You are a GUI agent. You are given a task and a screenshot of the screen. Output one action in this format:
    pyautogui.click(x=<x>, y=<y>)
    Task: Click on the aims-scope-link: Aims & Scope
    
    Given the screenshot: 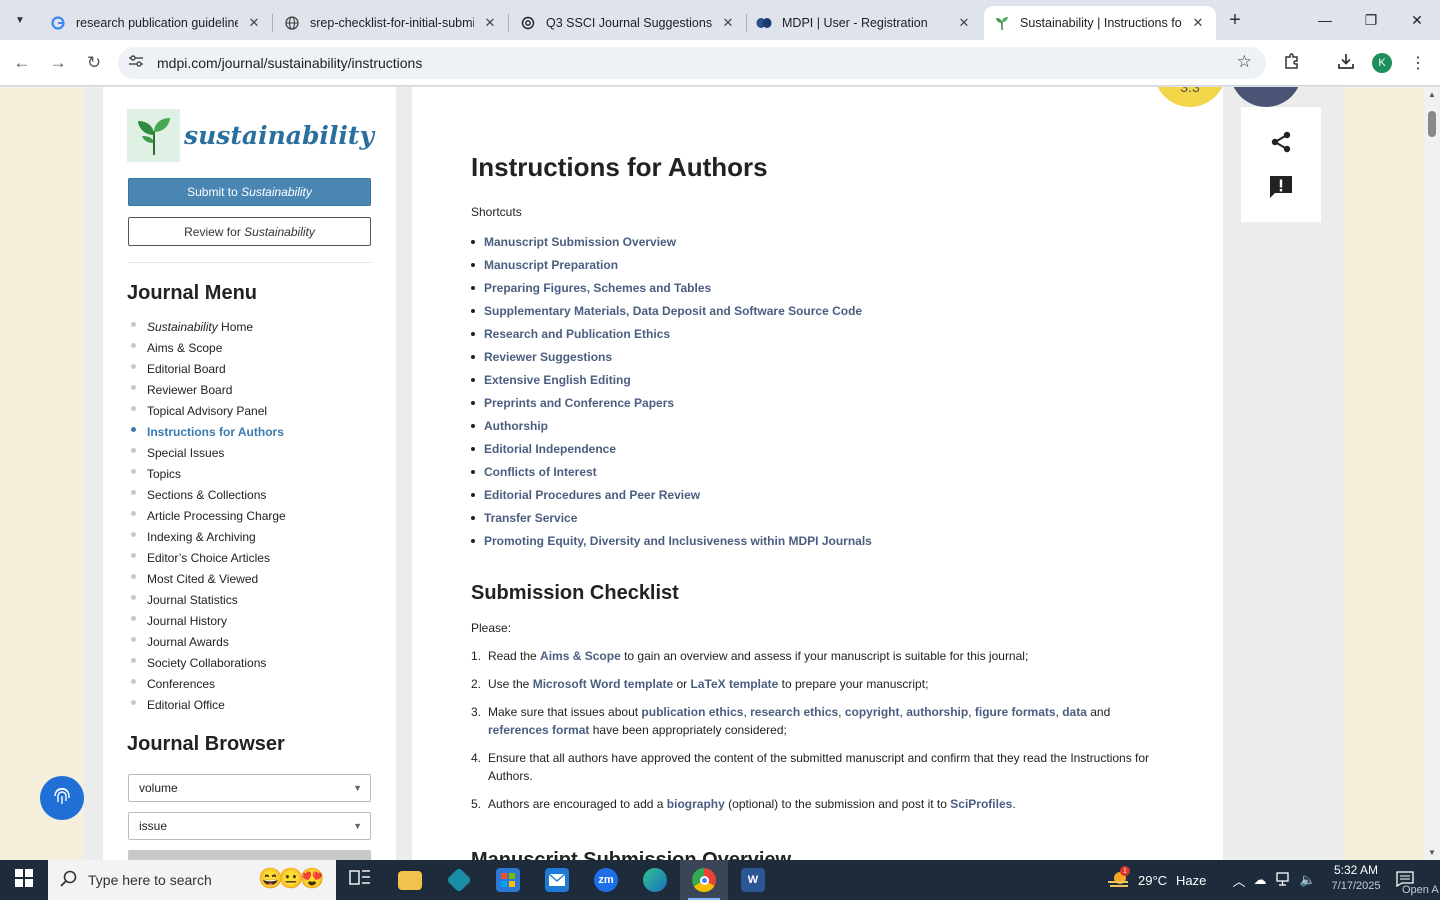 What is the action you would take?
    pyautogui.click(x=580, y=656)
    